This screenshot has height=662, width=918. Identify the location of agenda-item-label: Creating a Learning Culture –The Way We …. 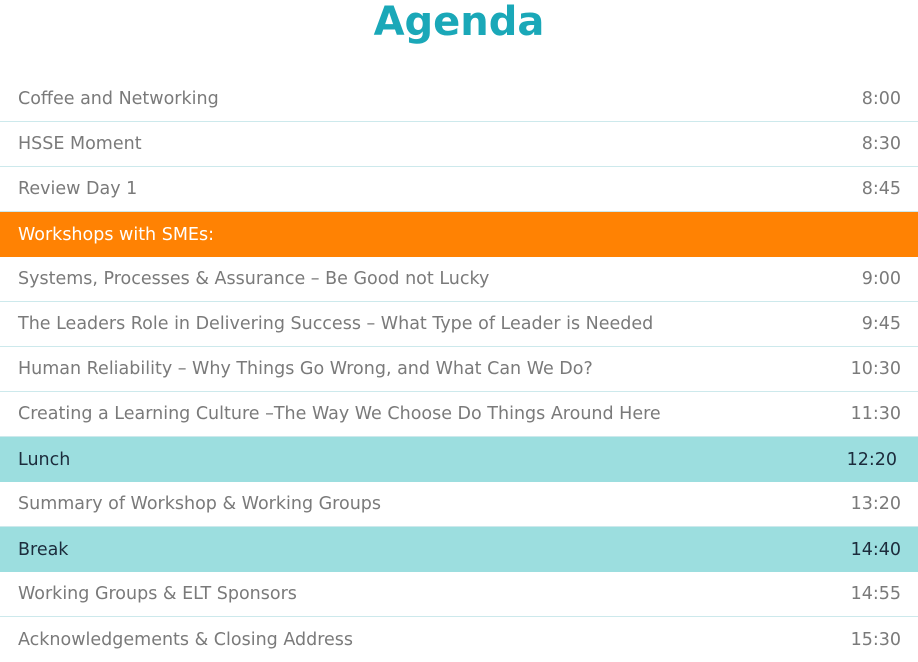
(339, 414).